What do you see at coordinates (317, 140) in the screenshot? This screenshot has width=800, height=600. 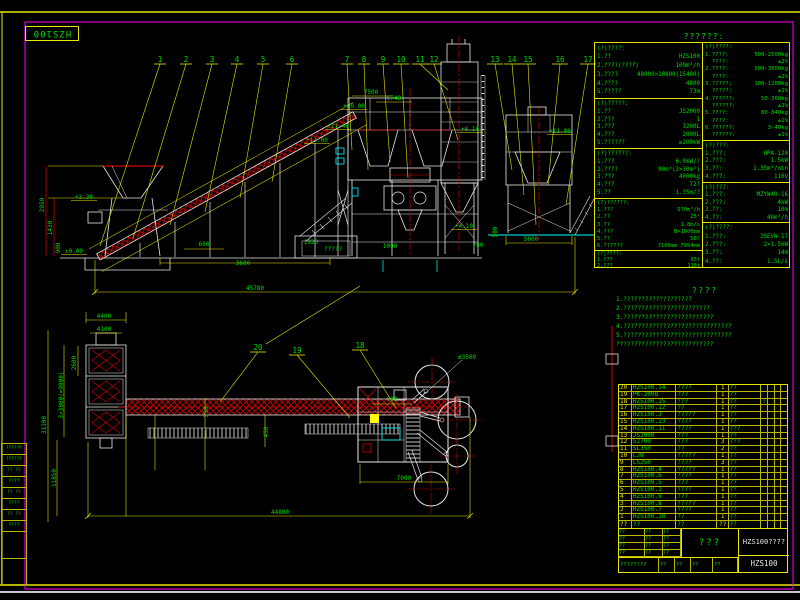 I see `dim-text: +11.00` at bounding box center [317, 140].